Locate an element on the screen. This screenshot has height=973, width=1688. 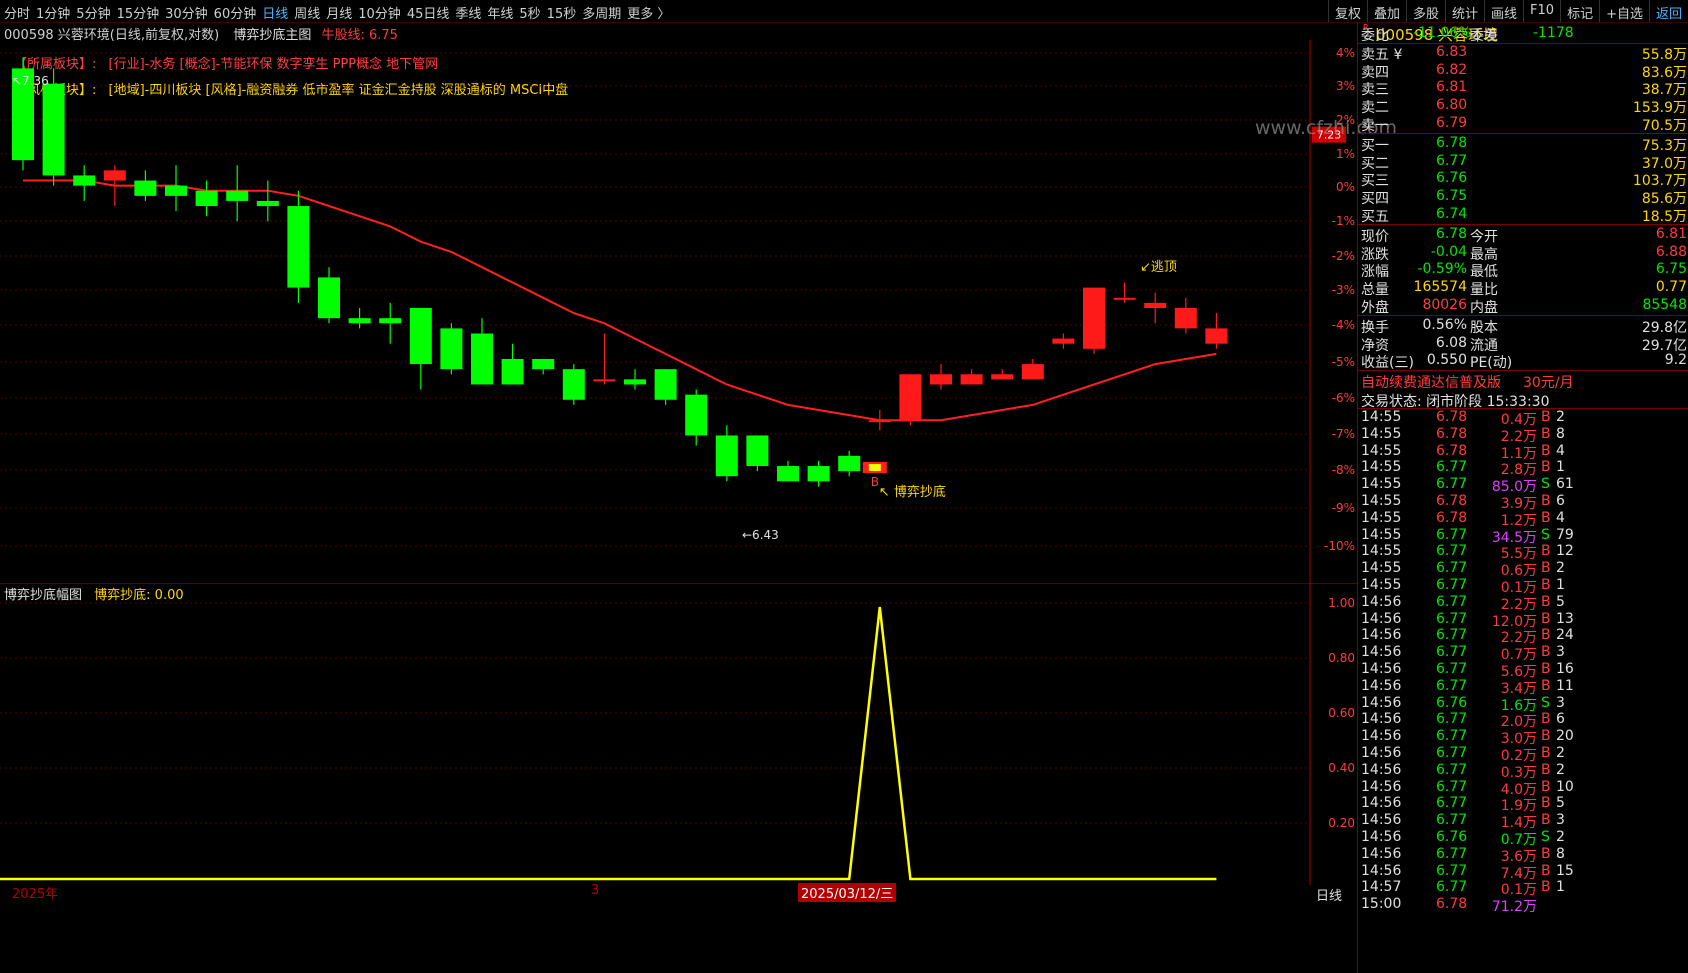
period-tab: 周线 is located at coordinates (307, 14).